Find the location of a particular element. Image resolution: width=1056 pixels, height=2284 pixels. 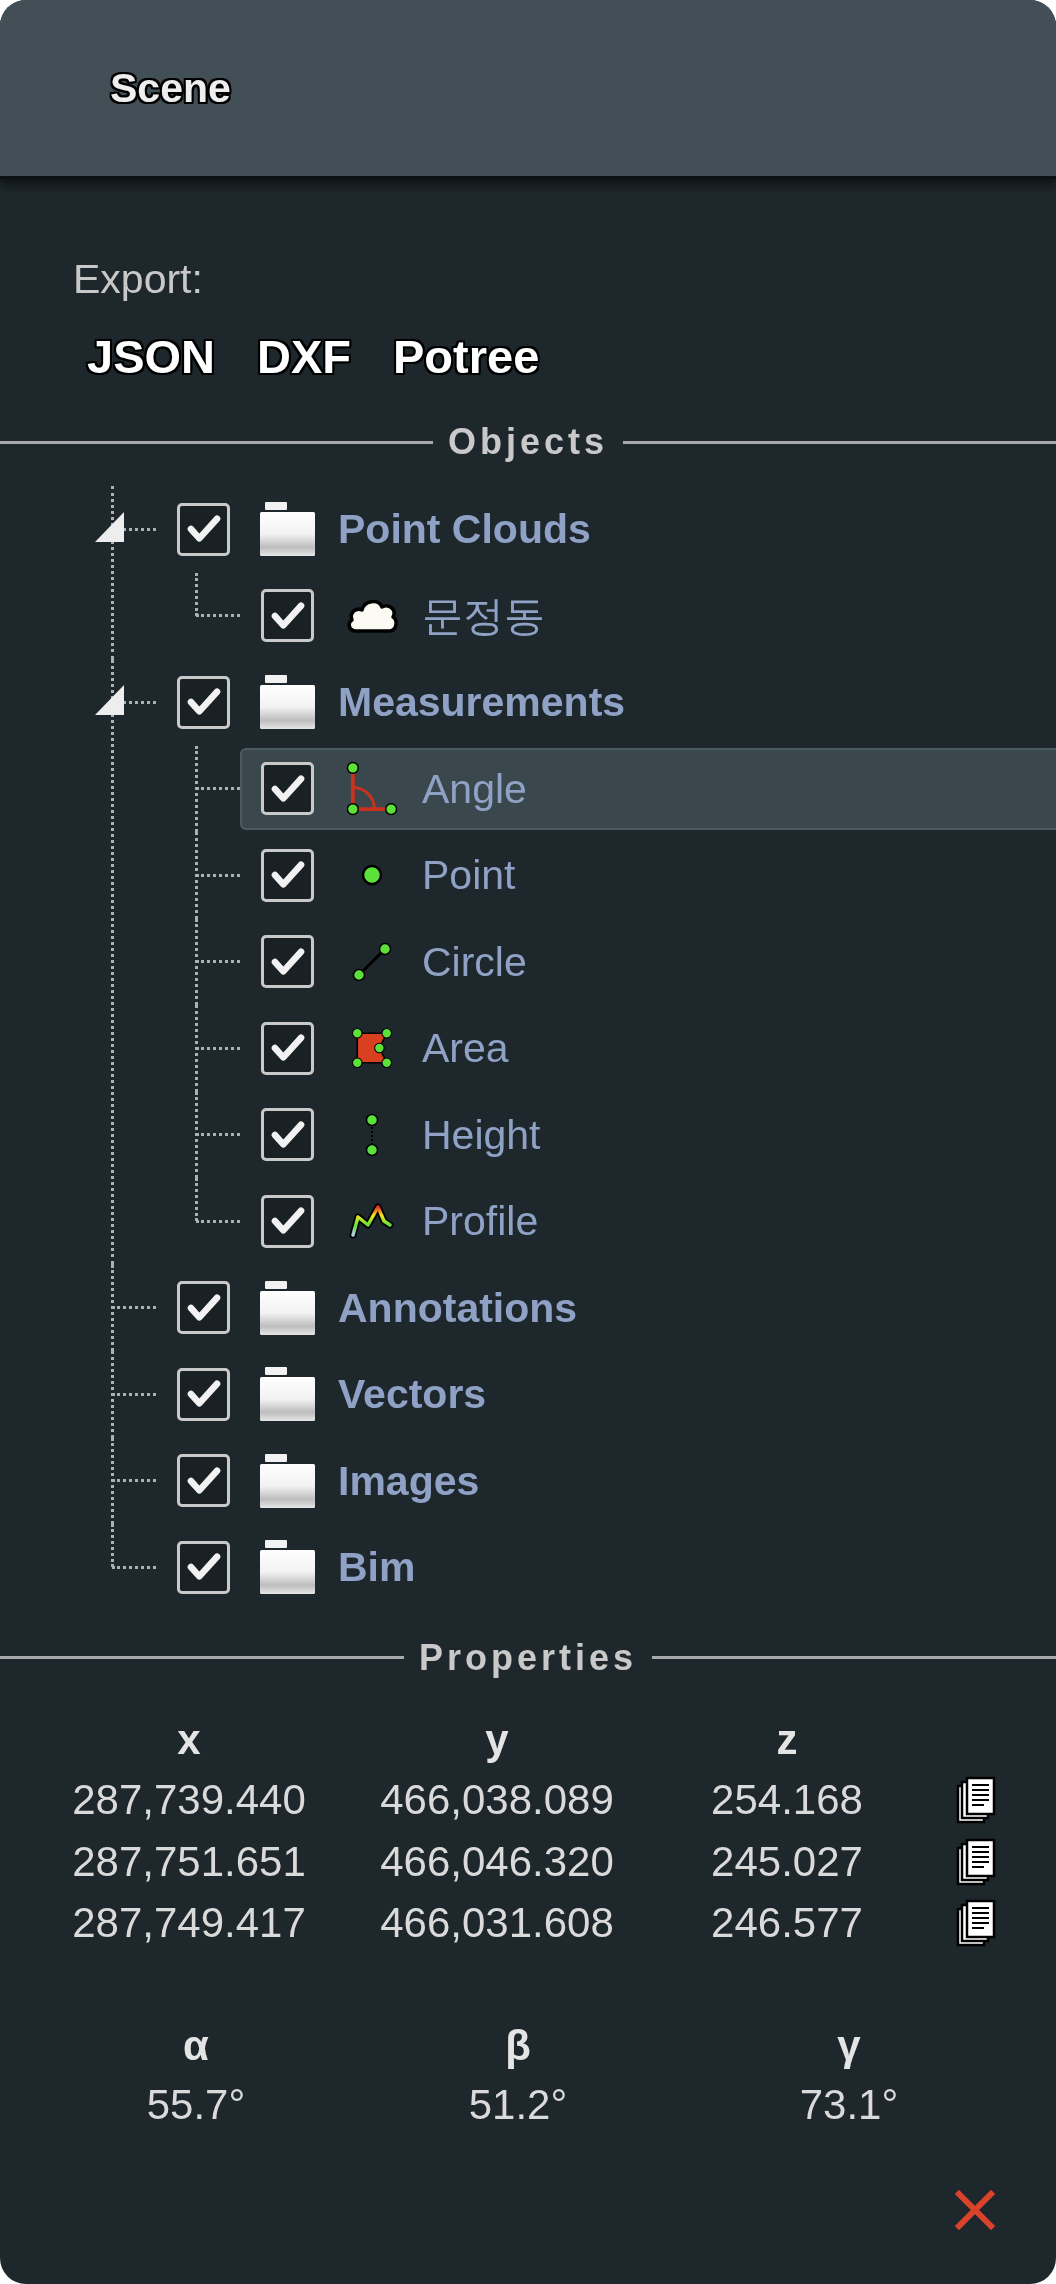

tree-item-label: Images is located at coordinates (409, 1480).